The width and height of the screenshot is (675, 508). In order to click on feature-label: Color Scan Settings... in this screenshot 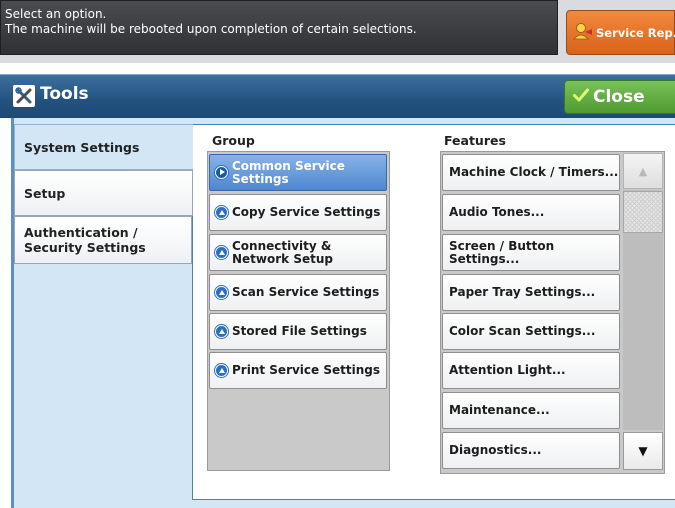, I will do `click(522, 331)`.